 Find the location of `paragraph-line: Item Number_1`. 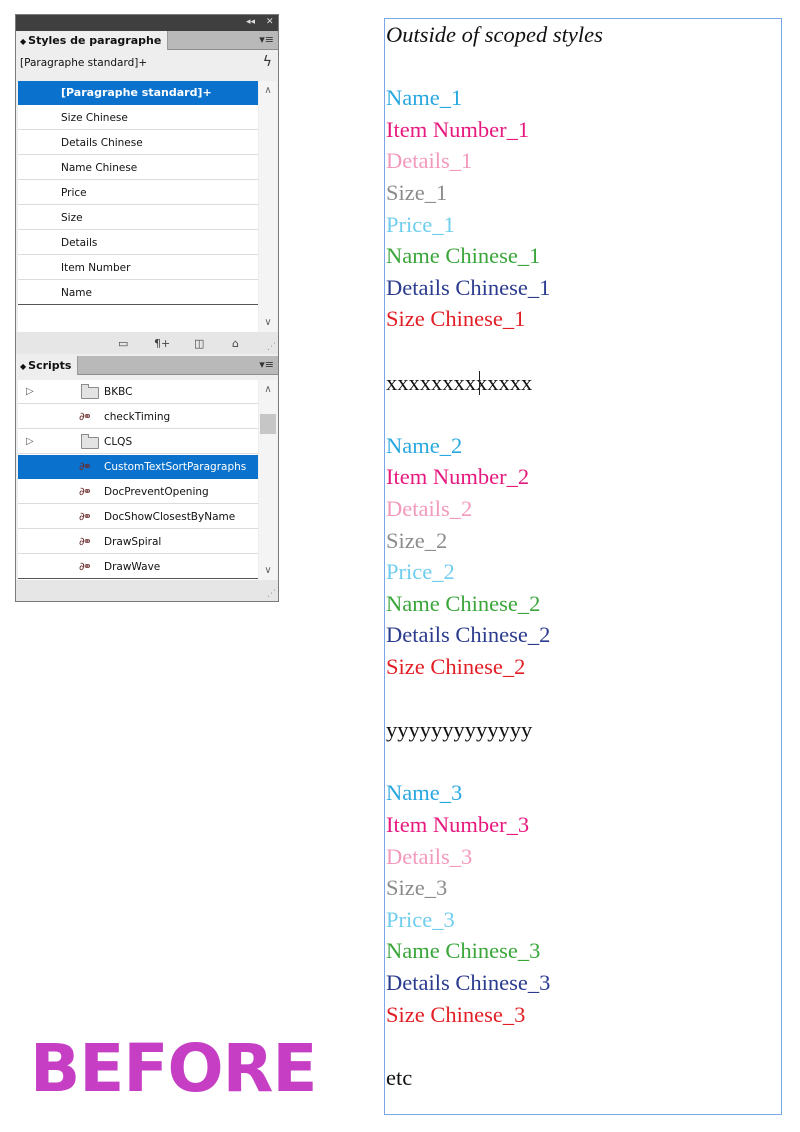

paragraph-line: Item Number_1 is located at coordinates (458, 129).